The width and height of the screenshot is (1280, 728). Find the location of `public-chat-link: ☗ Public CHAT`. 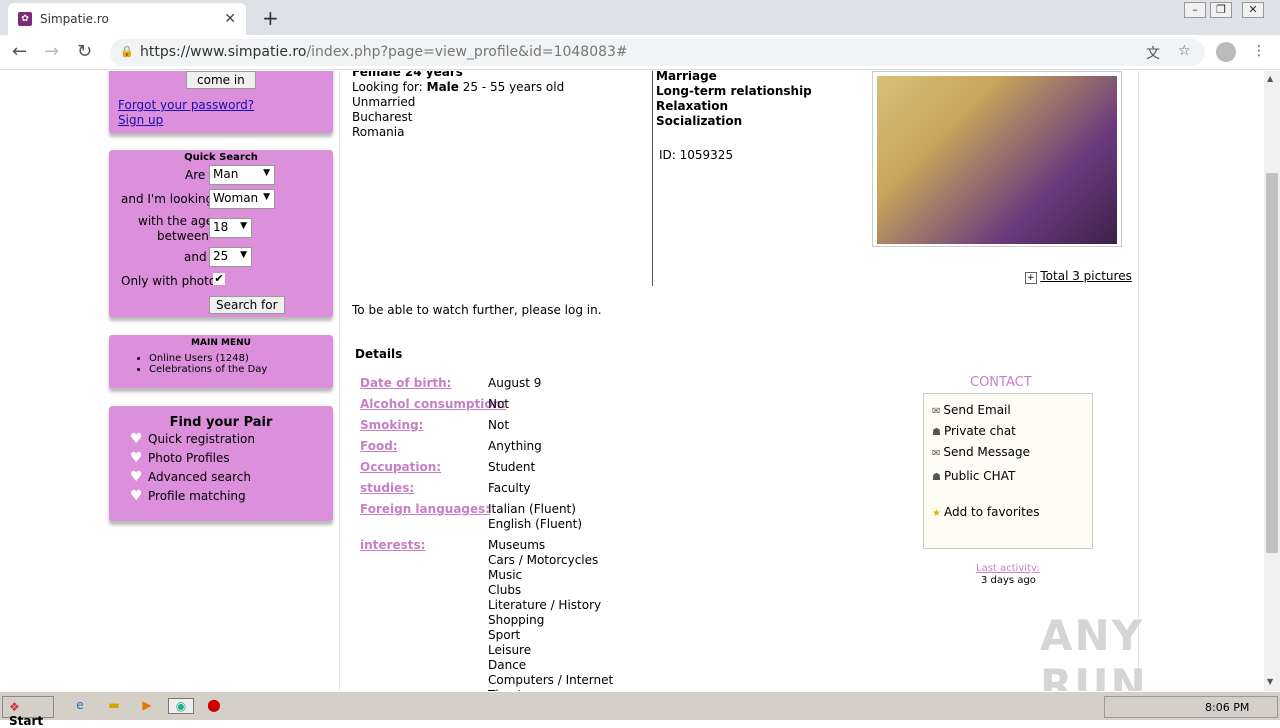

public-chat-link: ☗ Public CHAT is located at coordinates (973, 476).